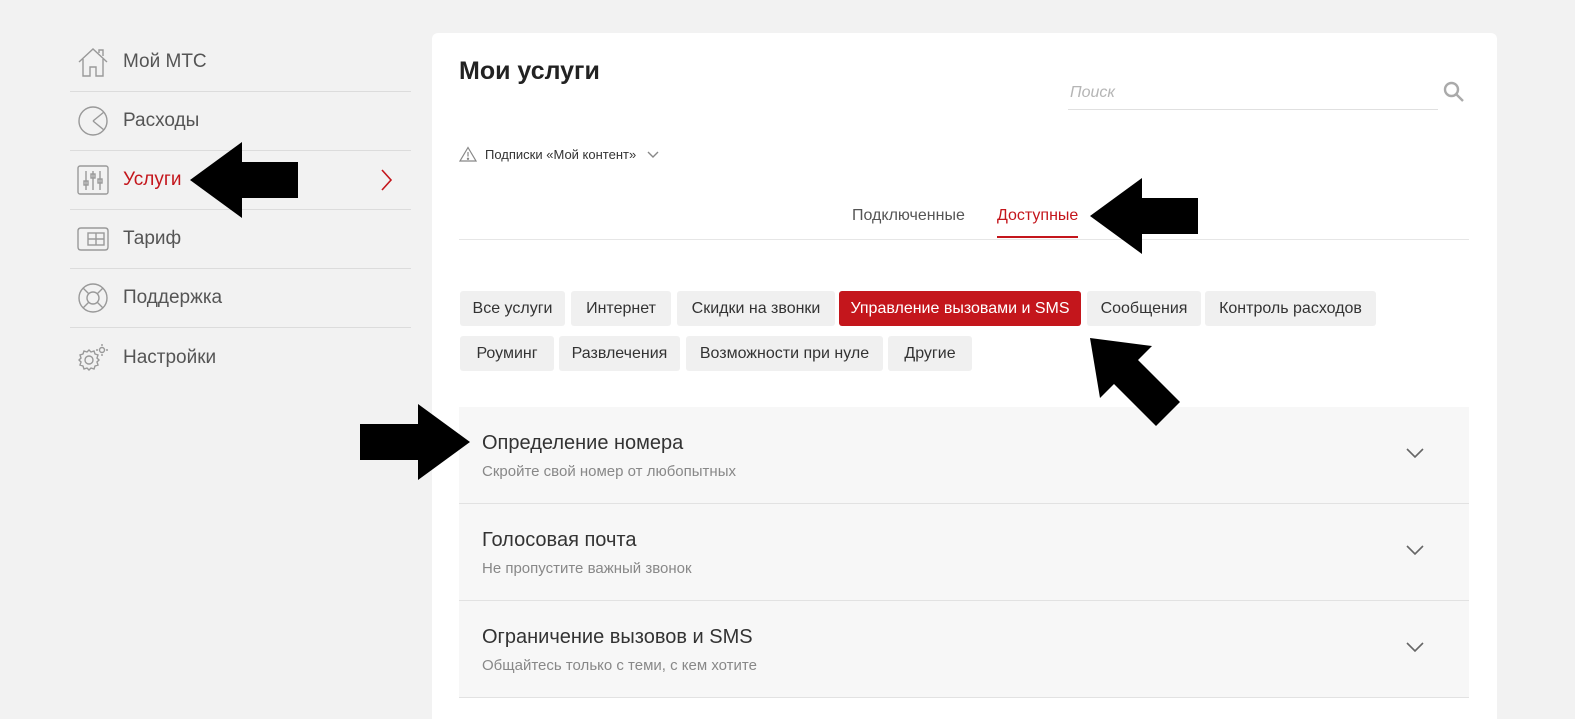  Describe the element at coordinates (1135, 382) in the screenshot. I see `annotation-arrow-up-left` at that location.